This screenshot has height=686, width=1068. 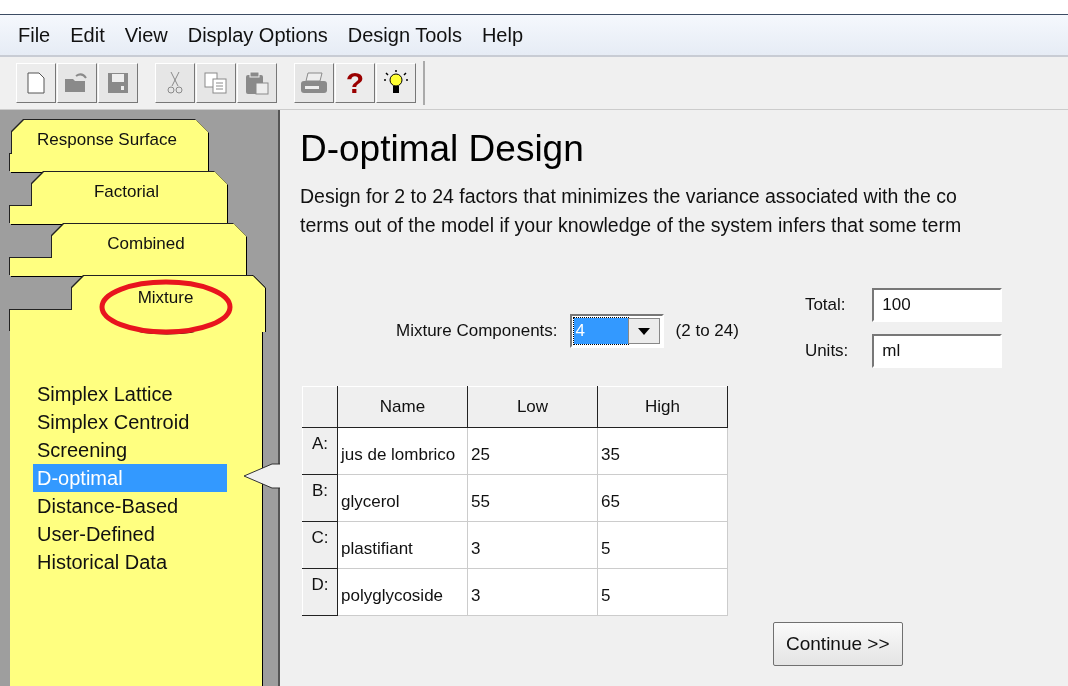 I want to click on table-cell: polyglycoside, so click(x=402, y=592).